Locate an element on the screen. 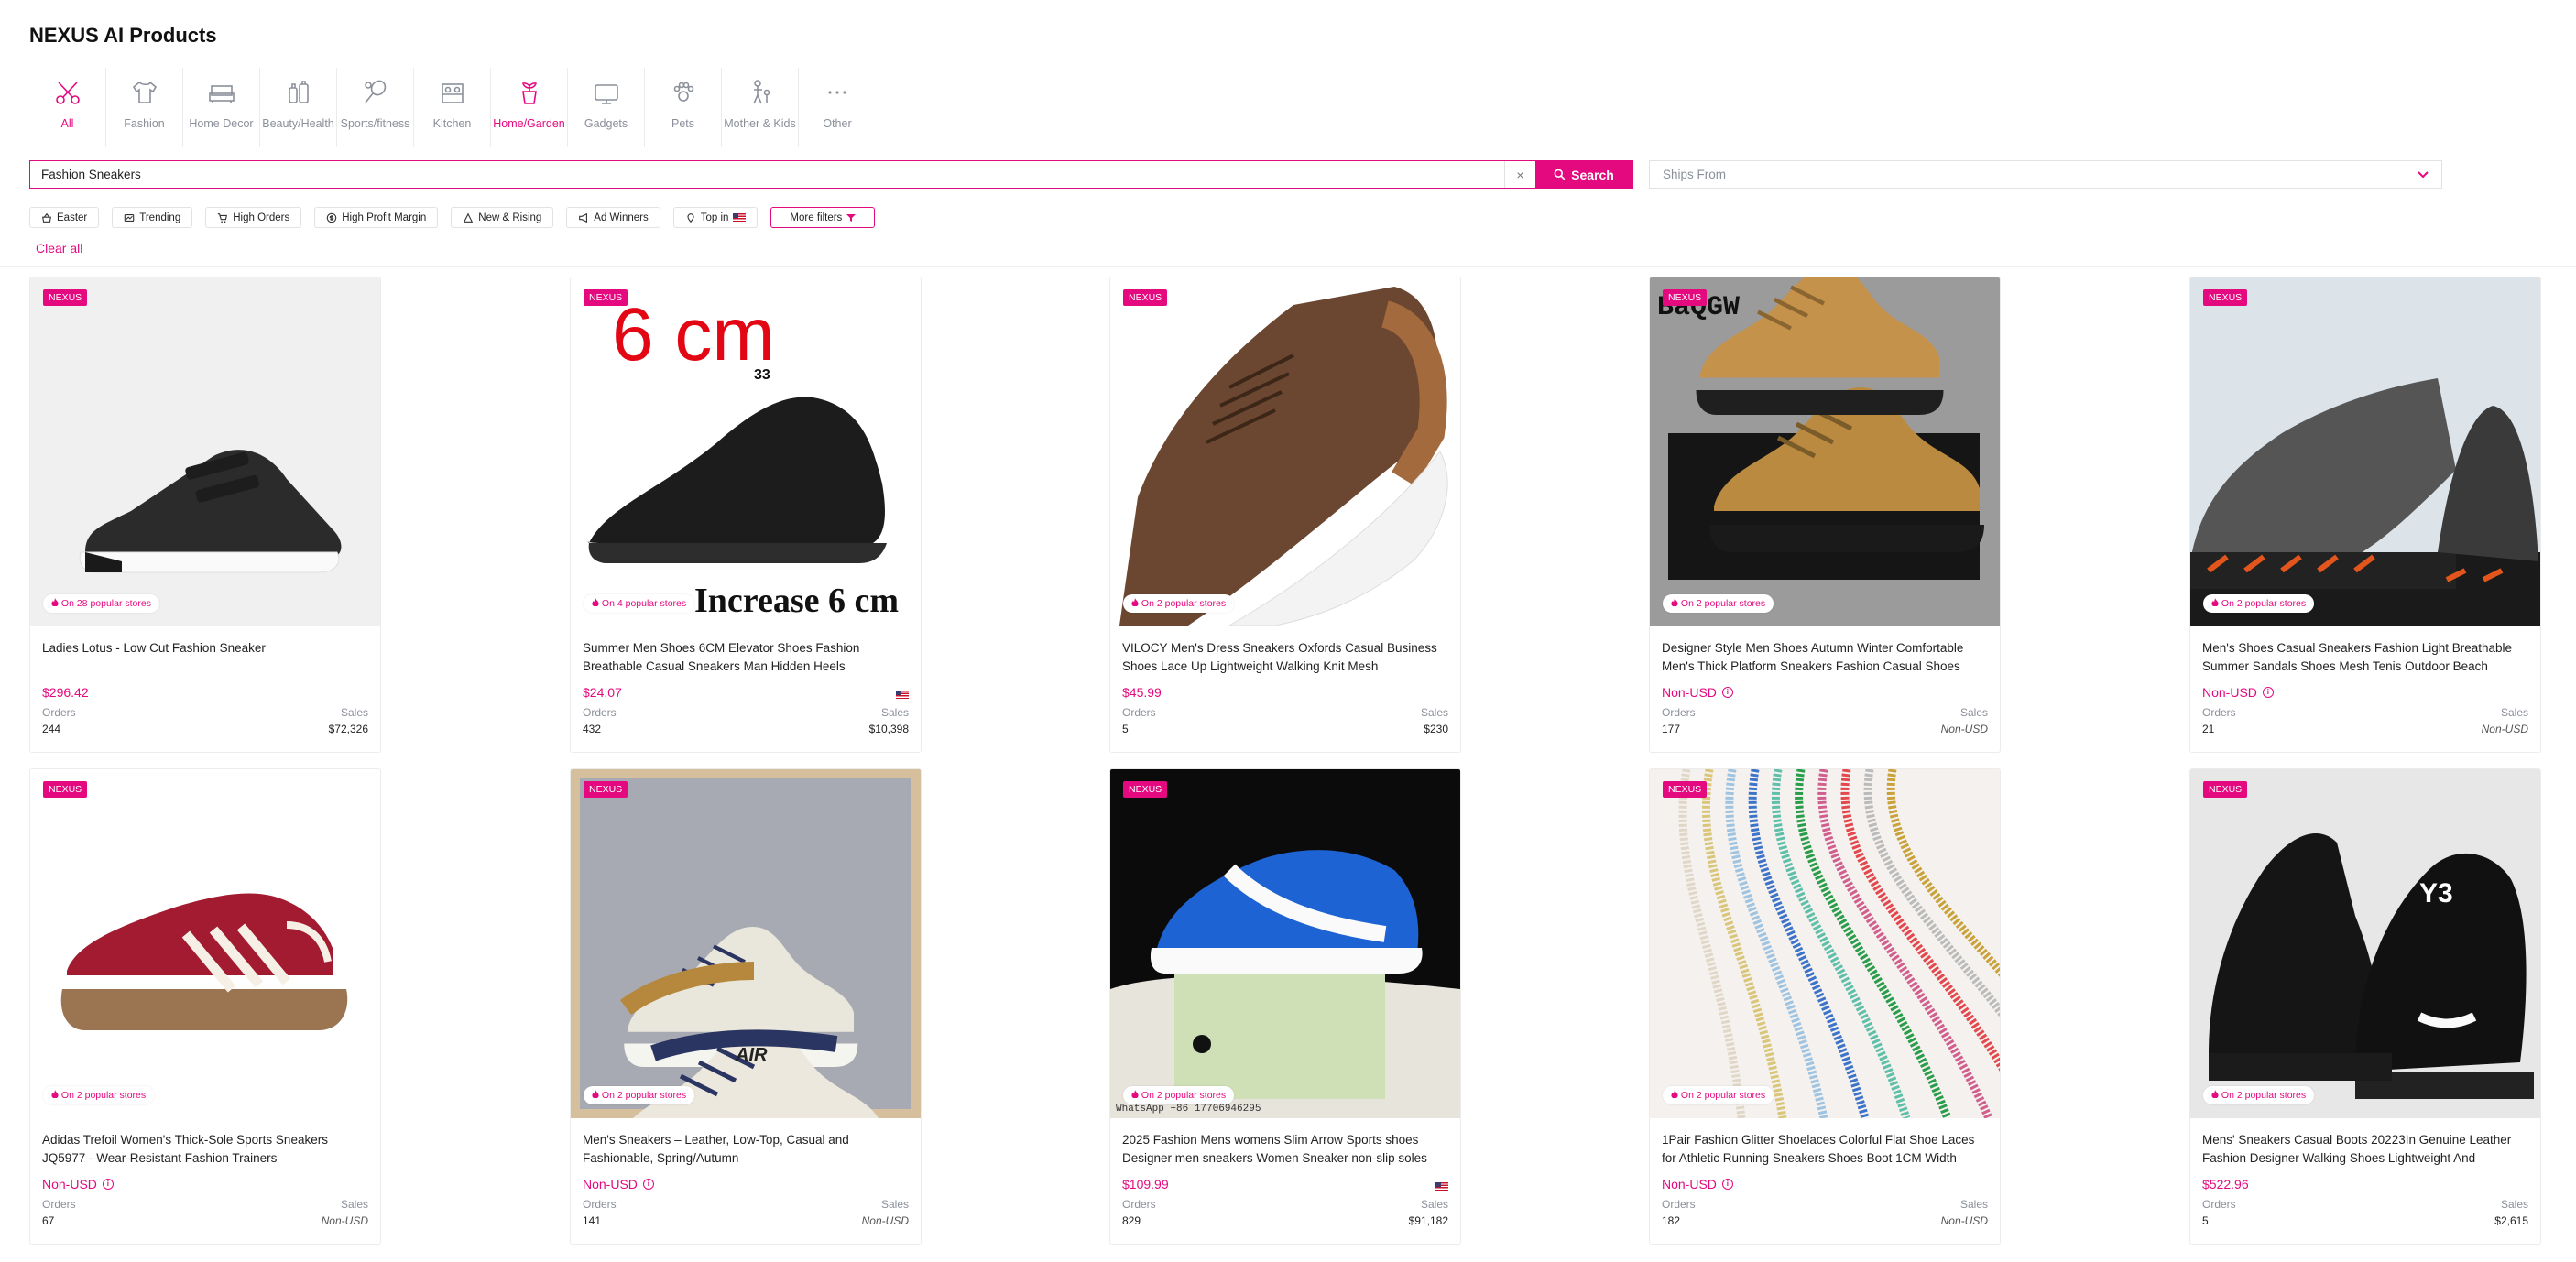 Image resolution: width=2576 pixels, height=1262 pixels. filter-chip-new-rising: New & Rising is located at coordinates (503, 217).